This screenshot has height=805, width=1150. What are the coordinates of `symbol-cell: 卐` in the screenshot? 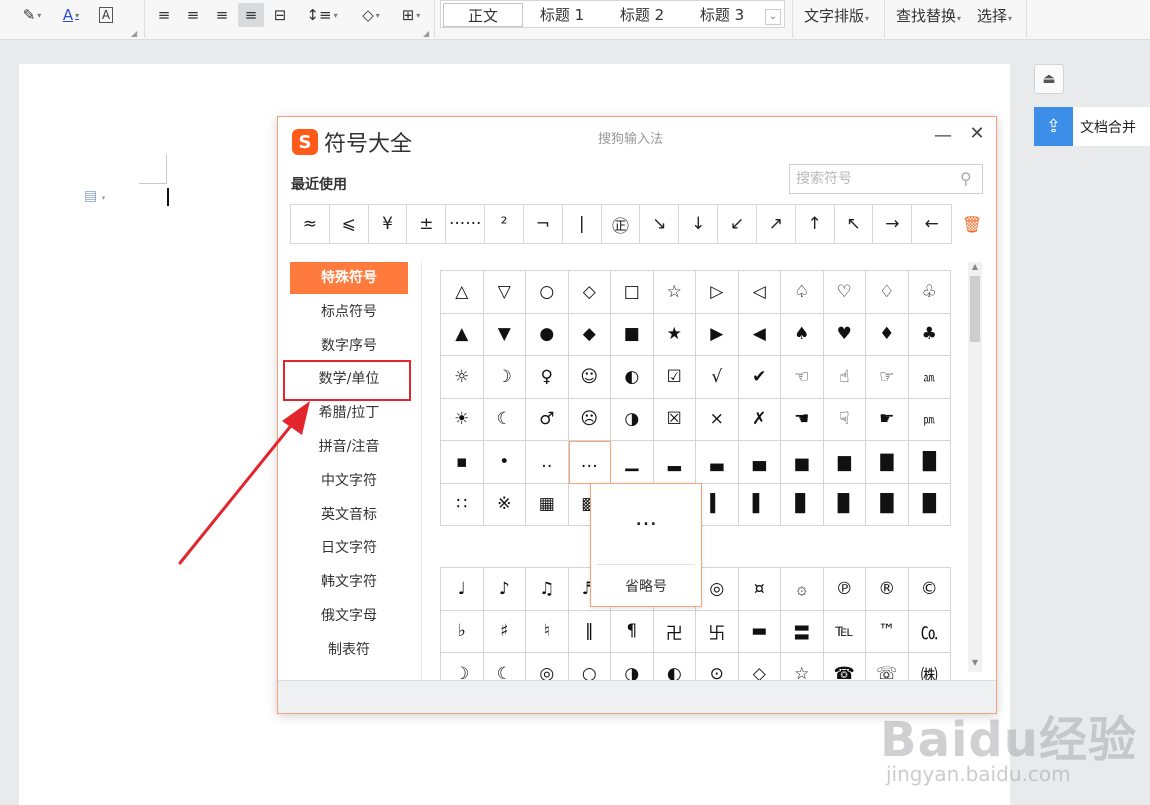 It's located at (717, 631).